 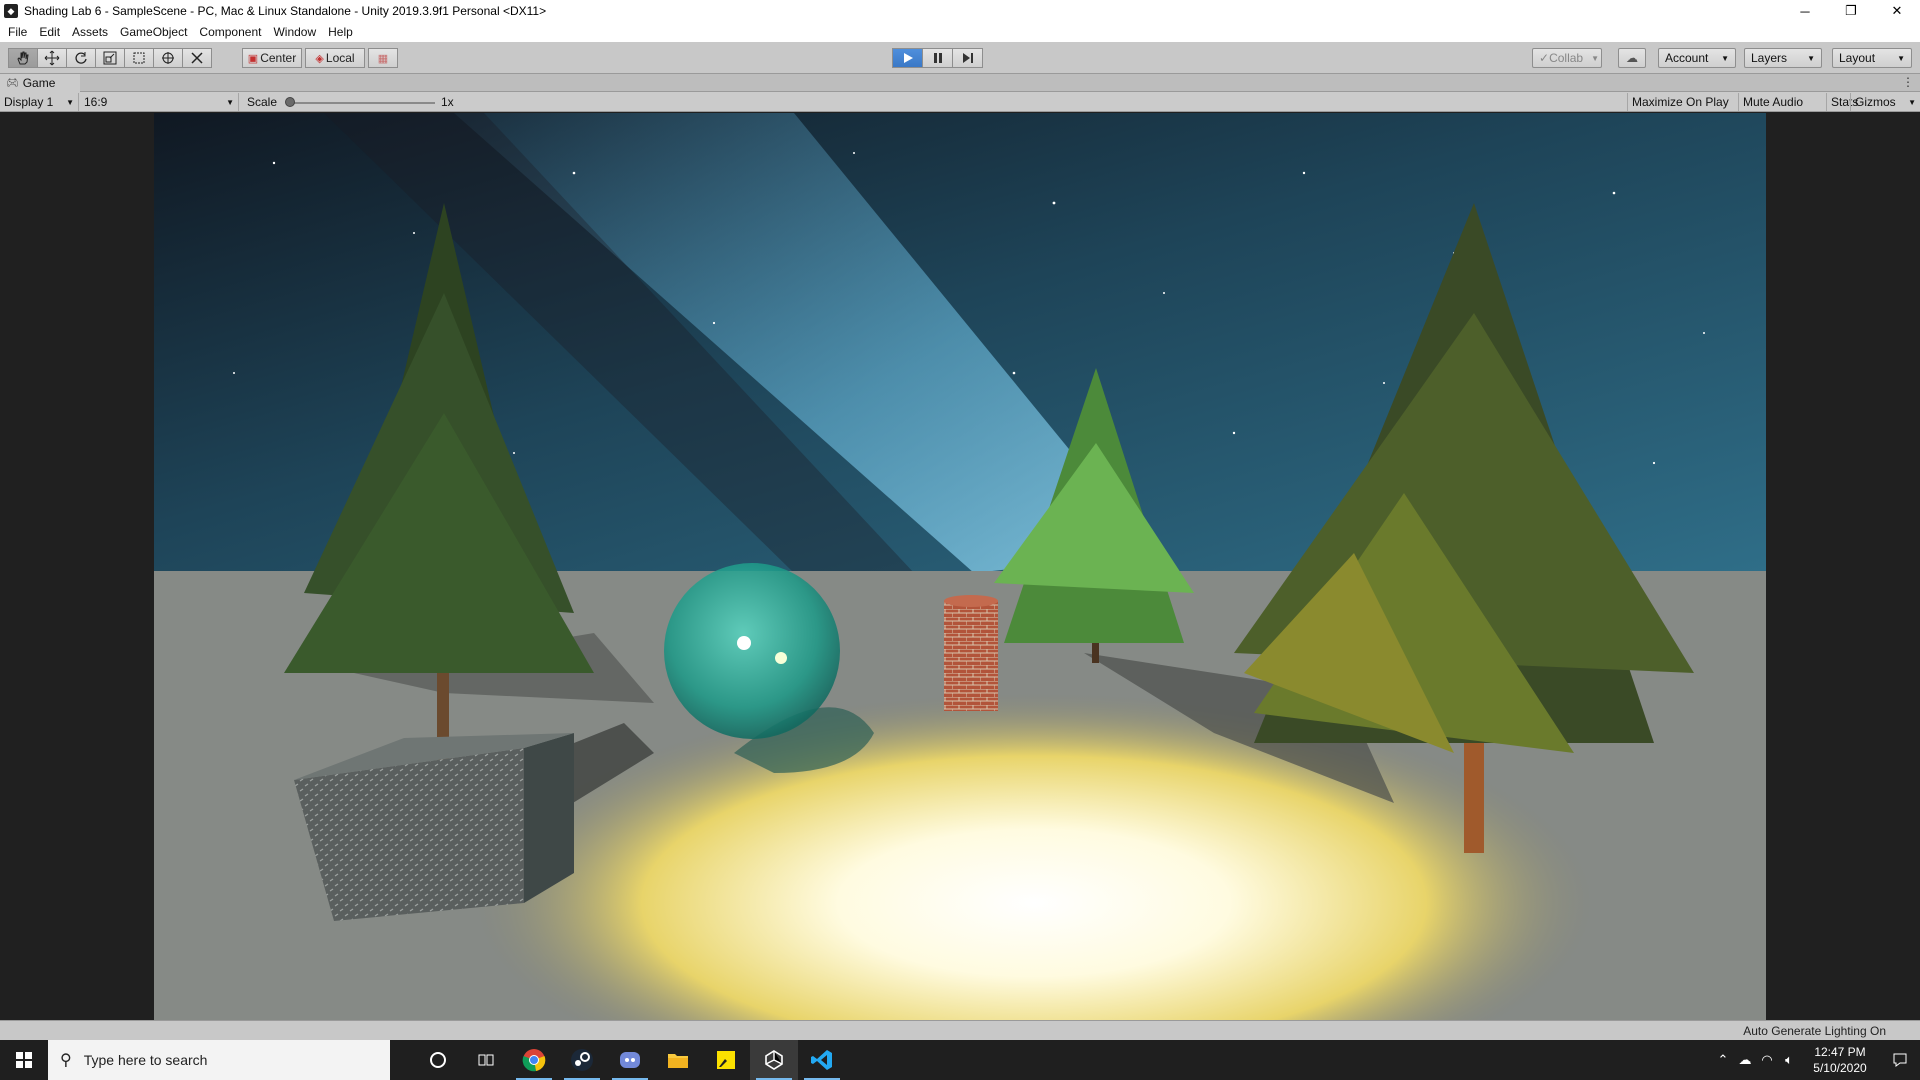 I want to click on step-icon, so click(x=967, y=58).